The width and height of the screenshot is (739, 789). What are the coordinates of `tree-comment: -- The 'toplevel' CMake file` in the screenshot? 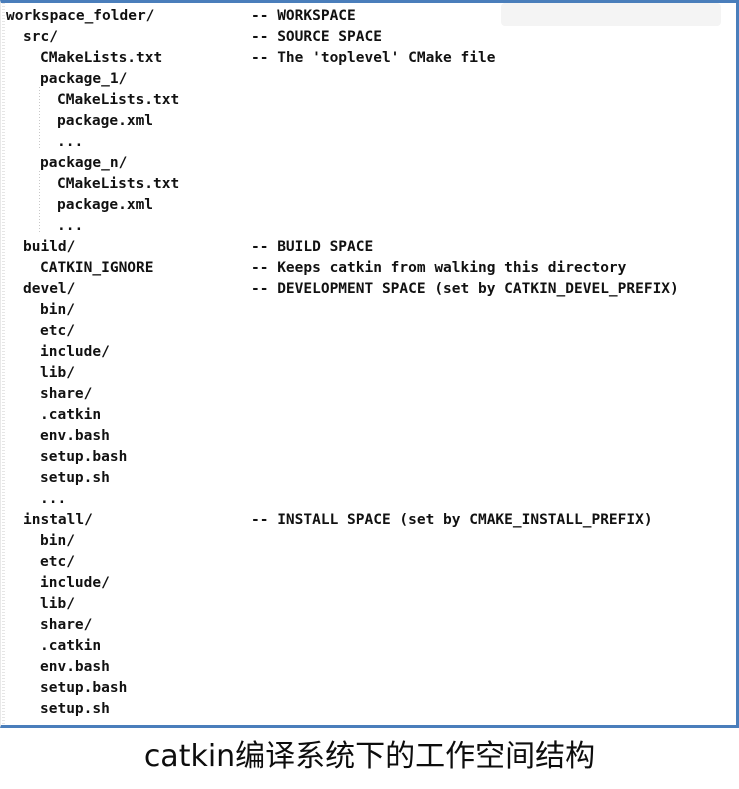 It's located at (373, 58).